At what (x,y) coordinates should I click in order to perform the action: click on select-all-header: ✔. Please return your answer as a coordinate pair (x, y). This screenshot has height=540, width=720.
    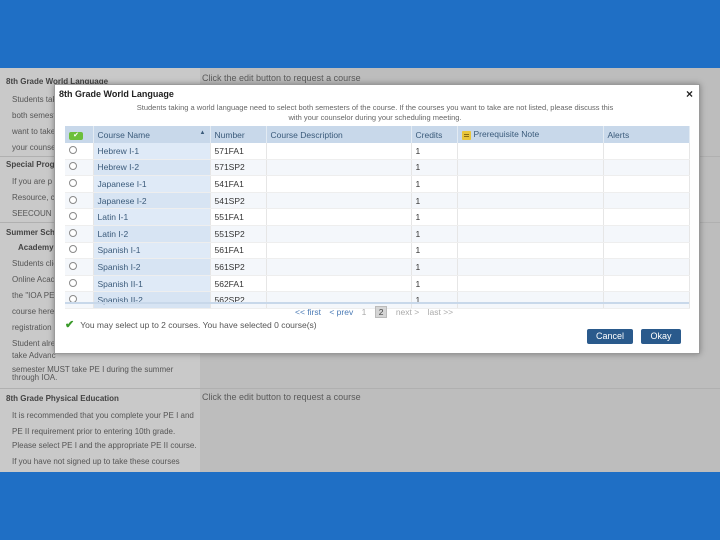
    Looking at the image, I should click on (79, 134).